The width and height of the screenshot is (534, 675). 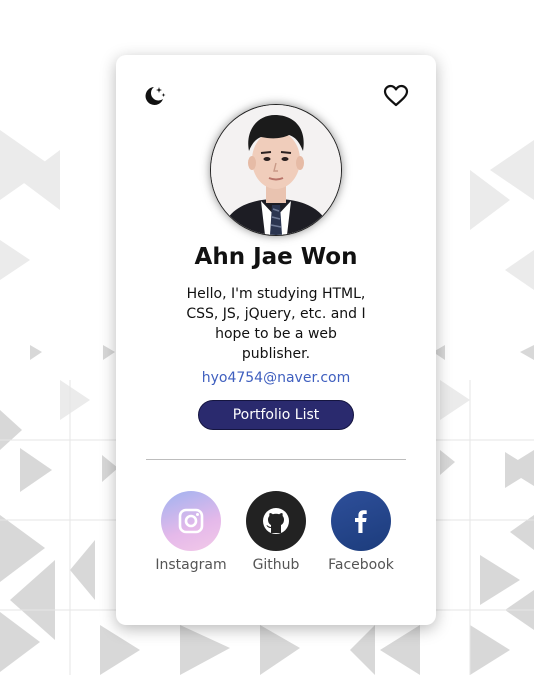 What do you see at coordinates (191, 565) in the screenshot?
I see `instagram-label: Instagram` at bounding box center [191, 565].